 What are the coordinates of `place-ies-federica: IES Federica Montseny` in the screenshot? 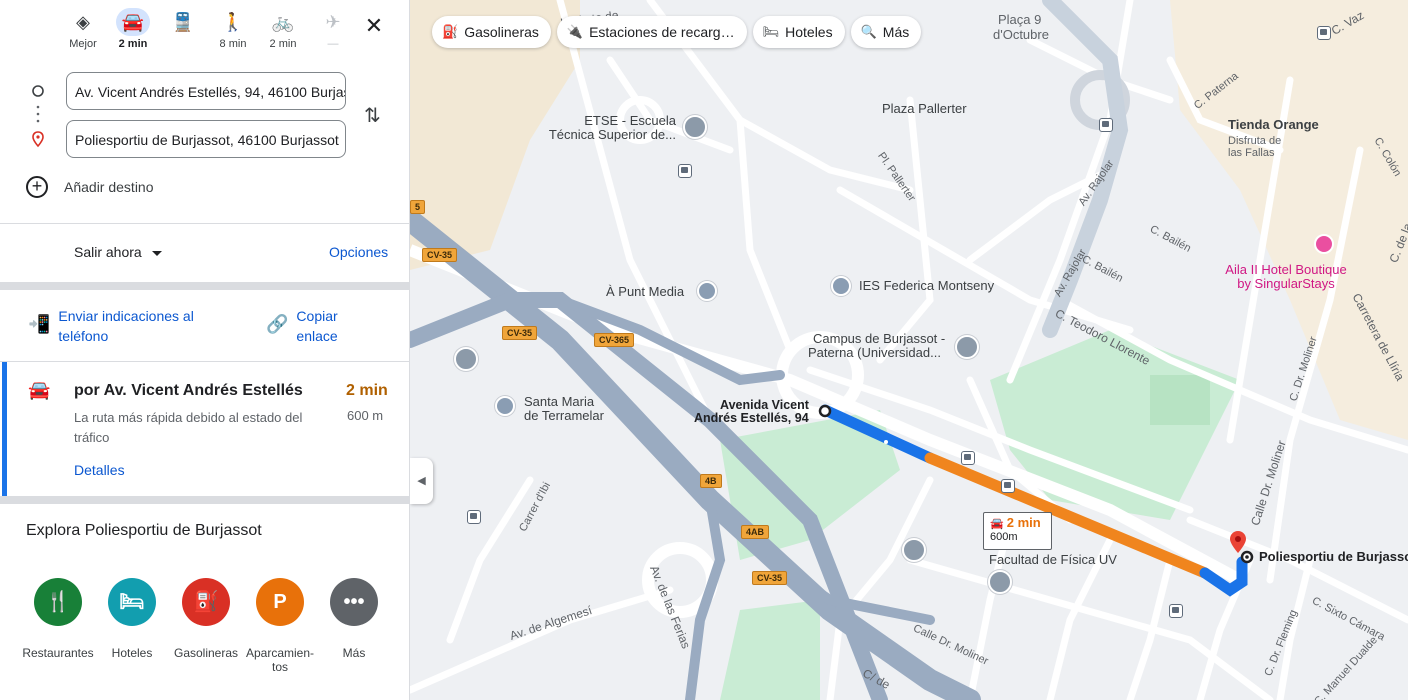 It's located at (926, 286).